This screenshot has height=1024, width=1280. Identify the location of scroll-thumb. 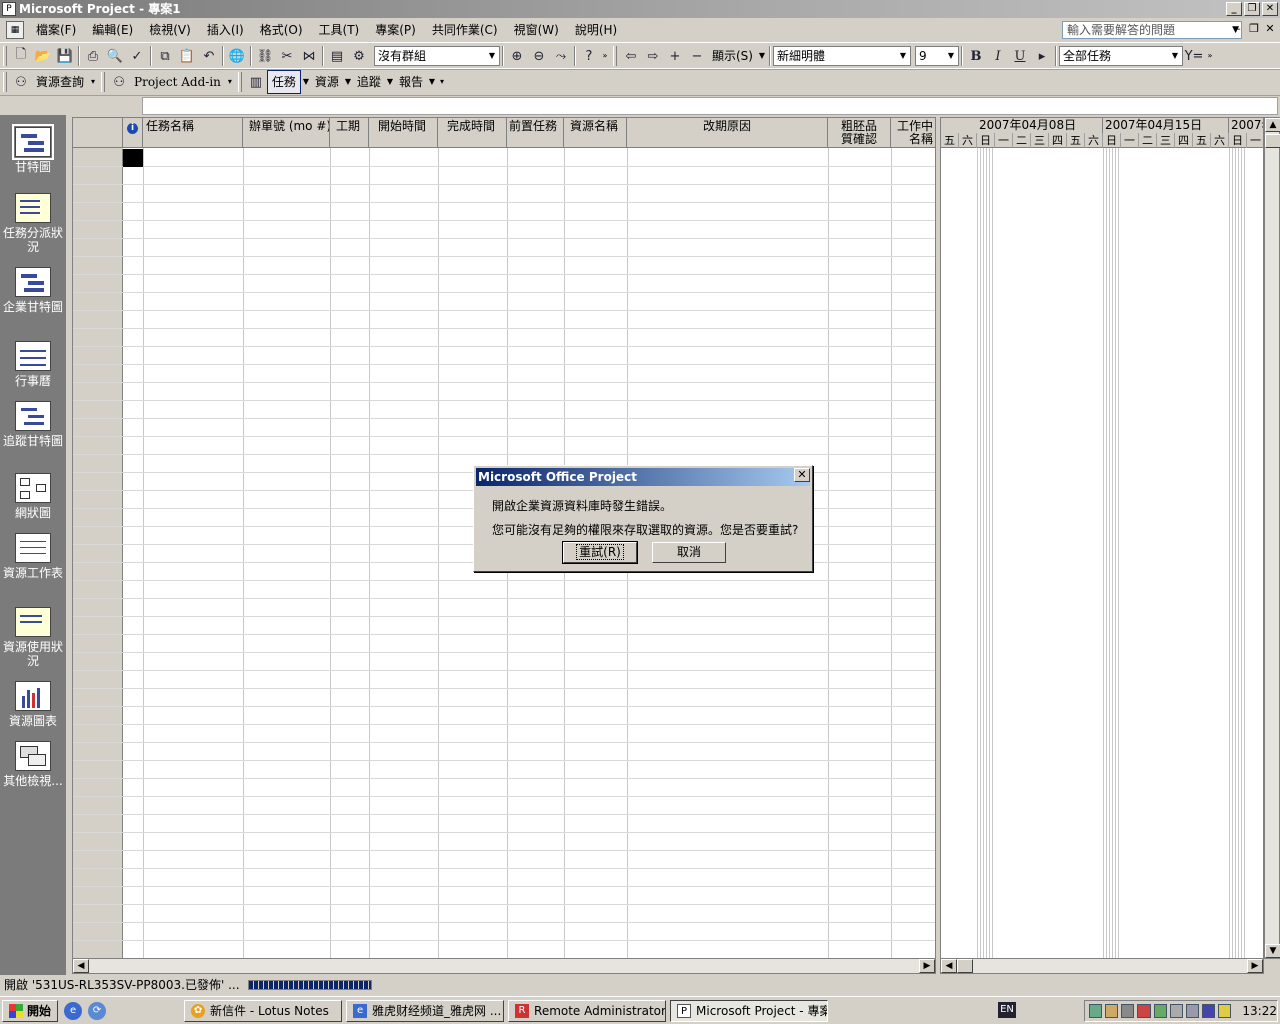
(965, 966).